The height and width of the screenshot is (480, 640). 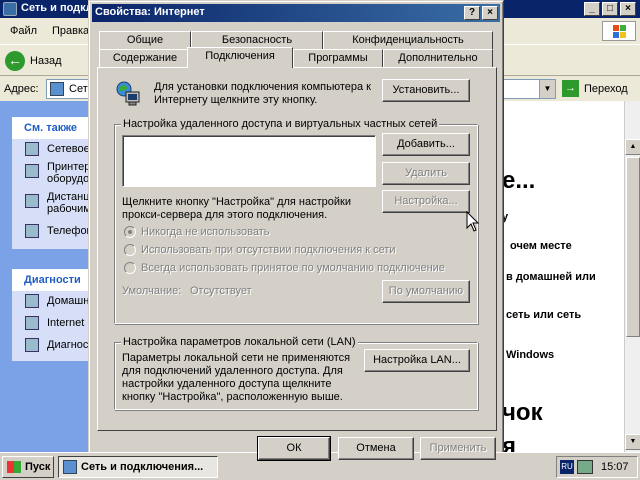 I want to click on address-label: Адрес:, so click(x=21, y=89).